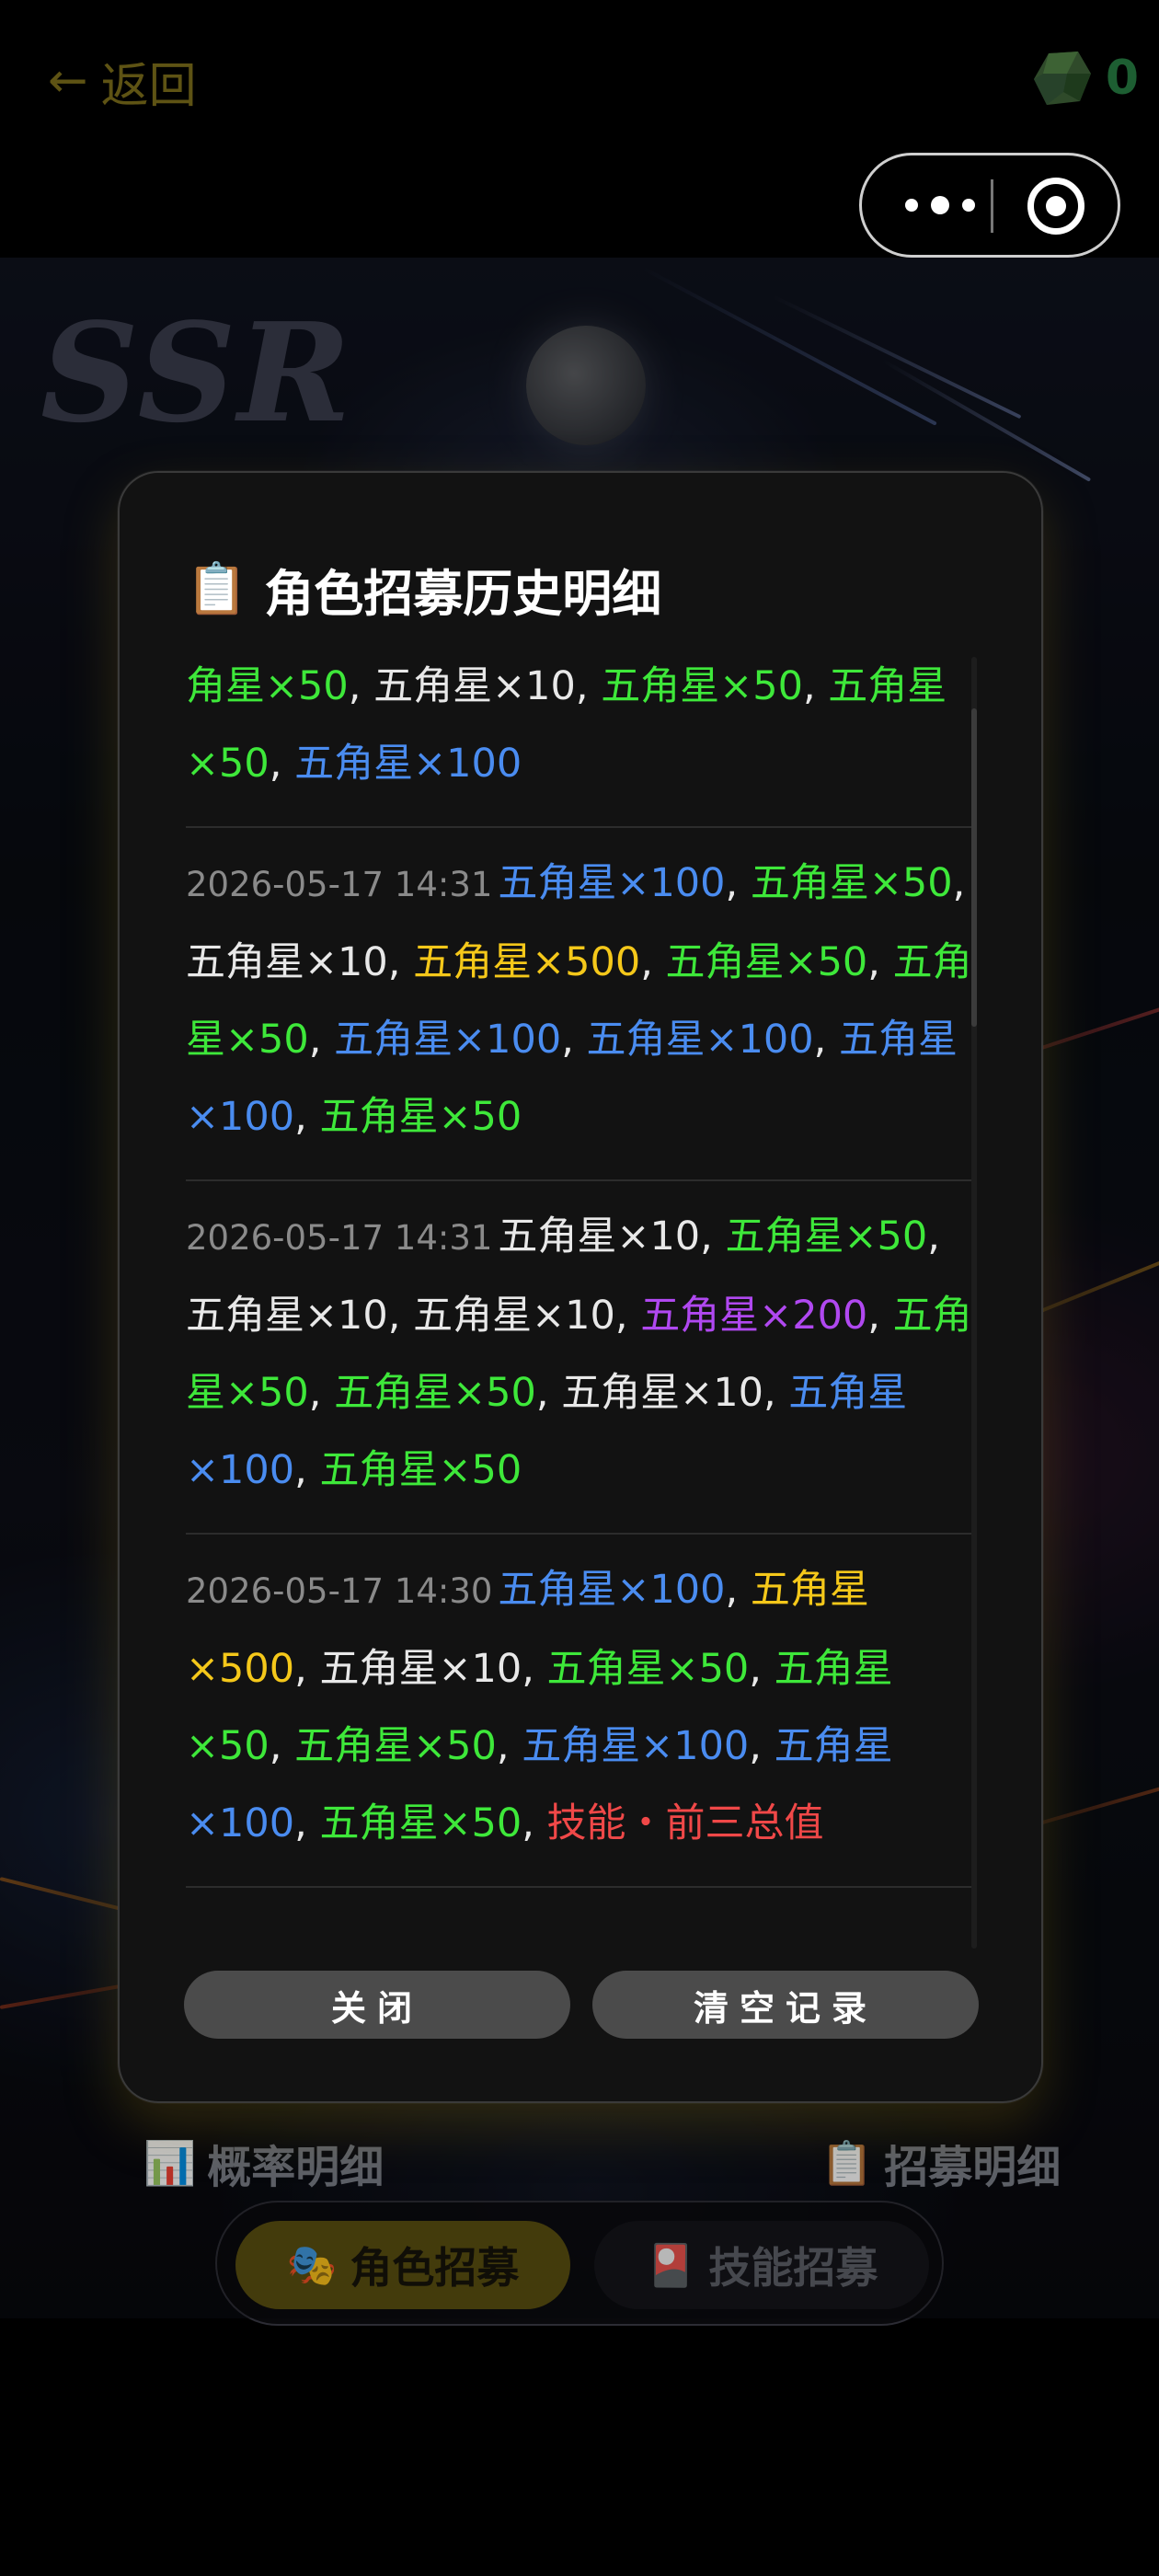 The image size is (1159, 2576). I want to click on gem-balance: 0, so click(1084, 78).